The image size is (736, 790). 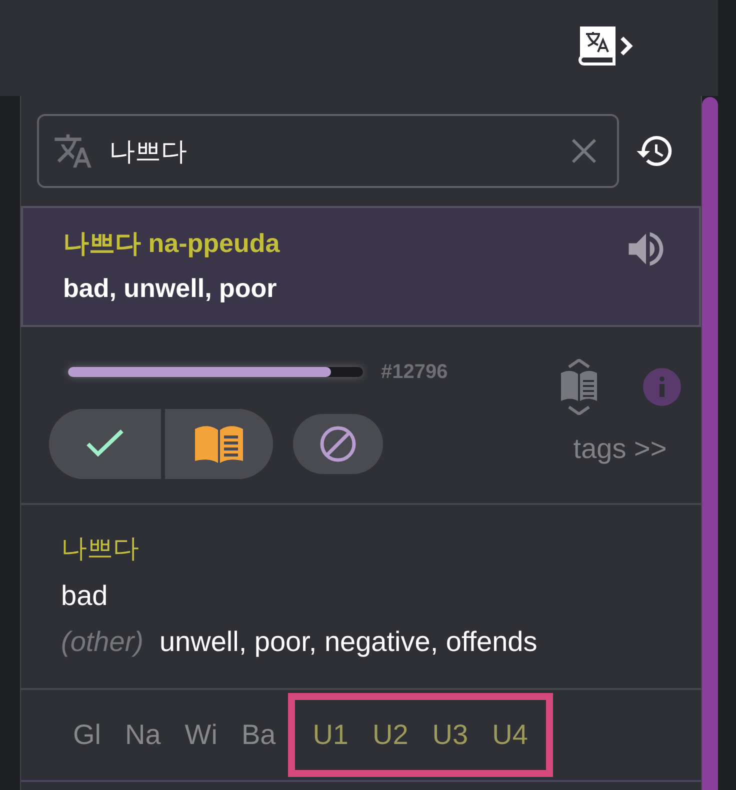 I want to click on source-tab: Wi, so click(x=201, y=735).